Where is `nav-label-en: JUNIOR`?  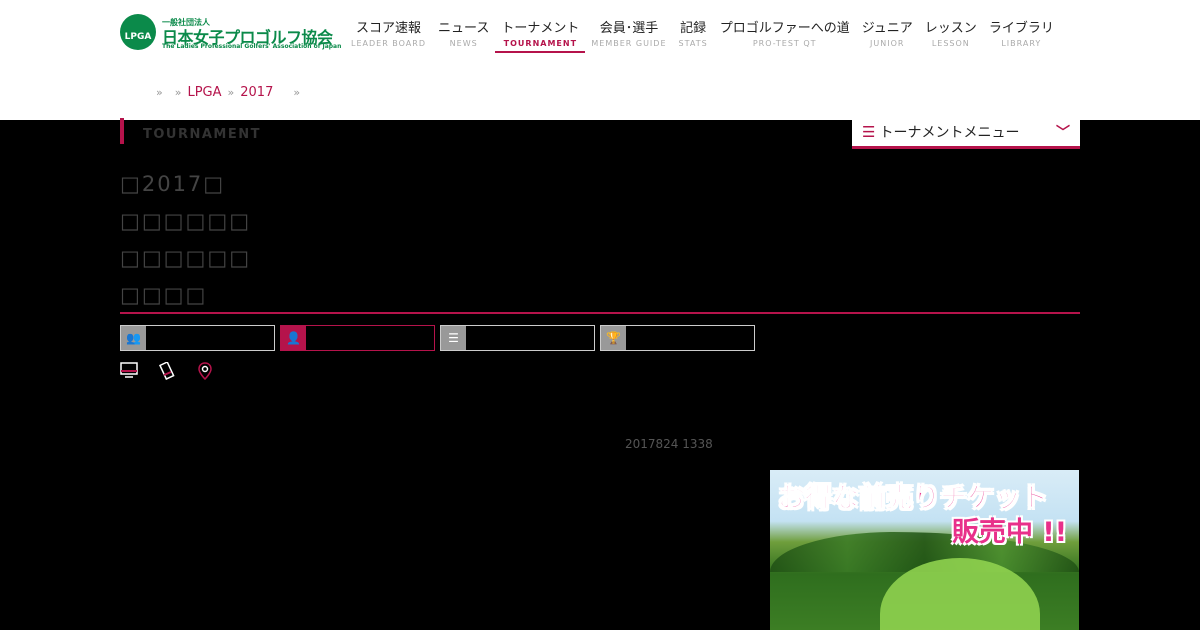 nav-label-en: JUNIOR is located at coordinates (887, 43).